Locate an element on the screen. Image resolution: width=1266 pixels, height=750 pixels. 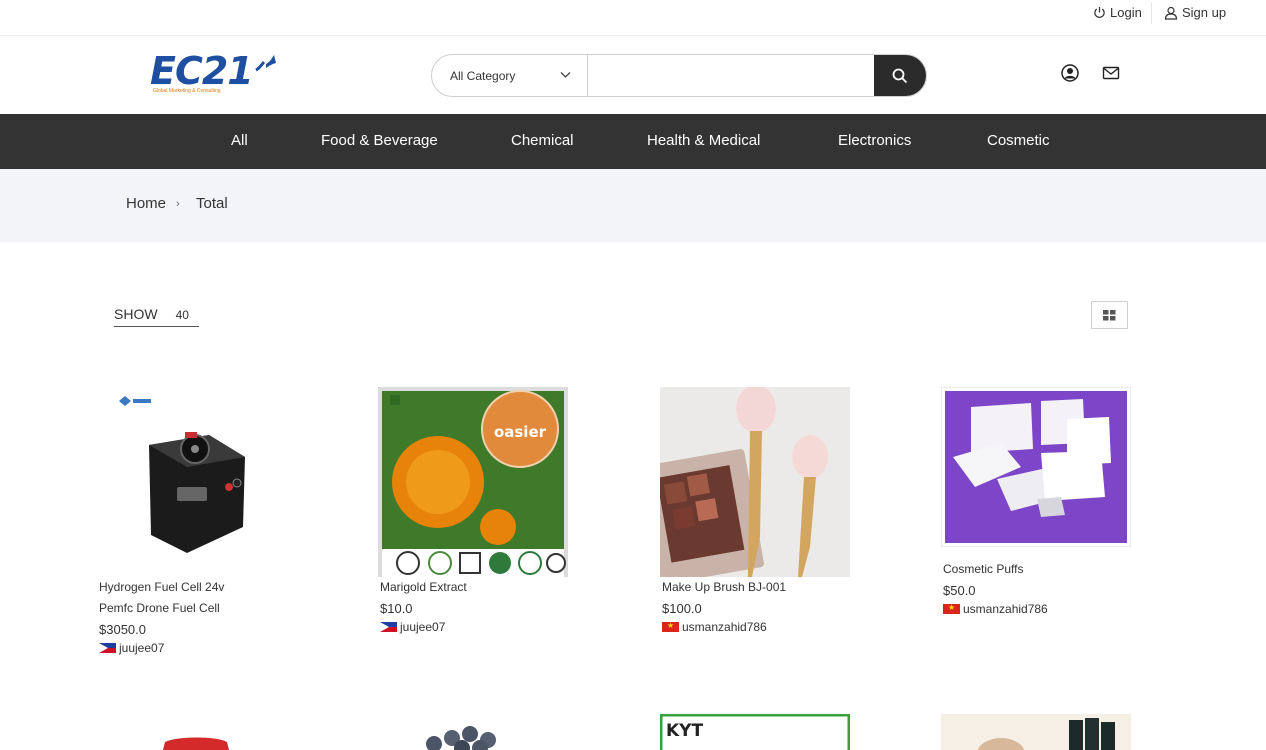
product-card: Cosmetic Puffs $50.0 usmanzahid786 is located at coordinates (1036, 501).